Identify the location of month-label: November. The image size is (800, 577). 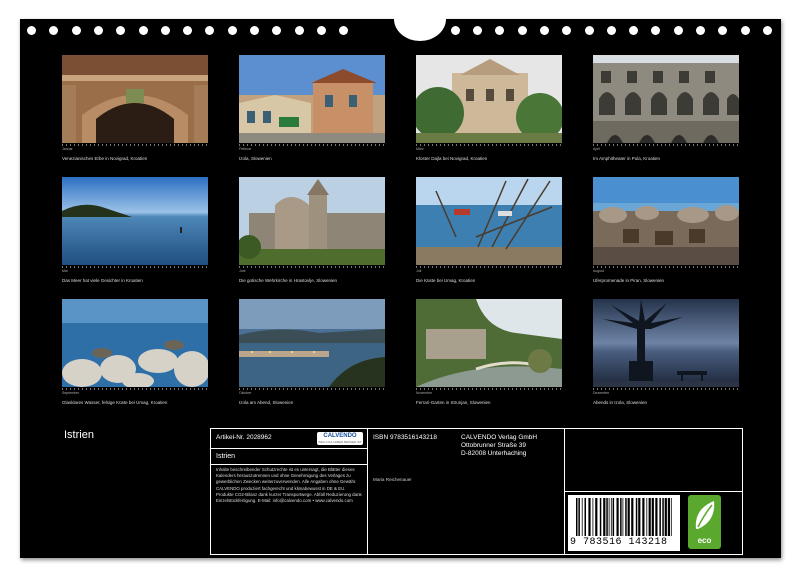
(424, 393).